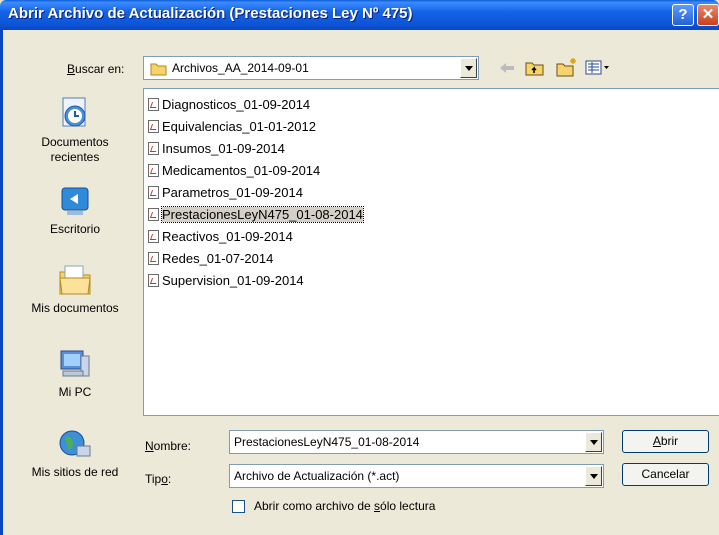 The height and width of the screenshot is (535, 719). I want to click on filetype-dropdown-button, so click(593, 476).